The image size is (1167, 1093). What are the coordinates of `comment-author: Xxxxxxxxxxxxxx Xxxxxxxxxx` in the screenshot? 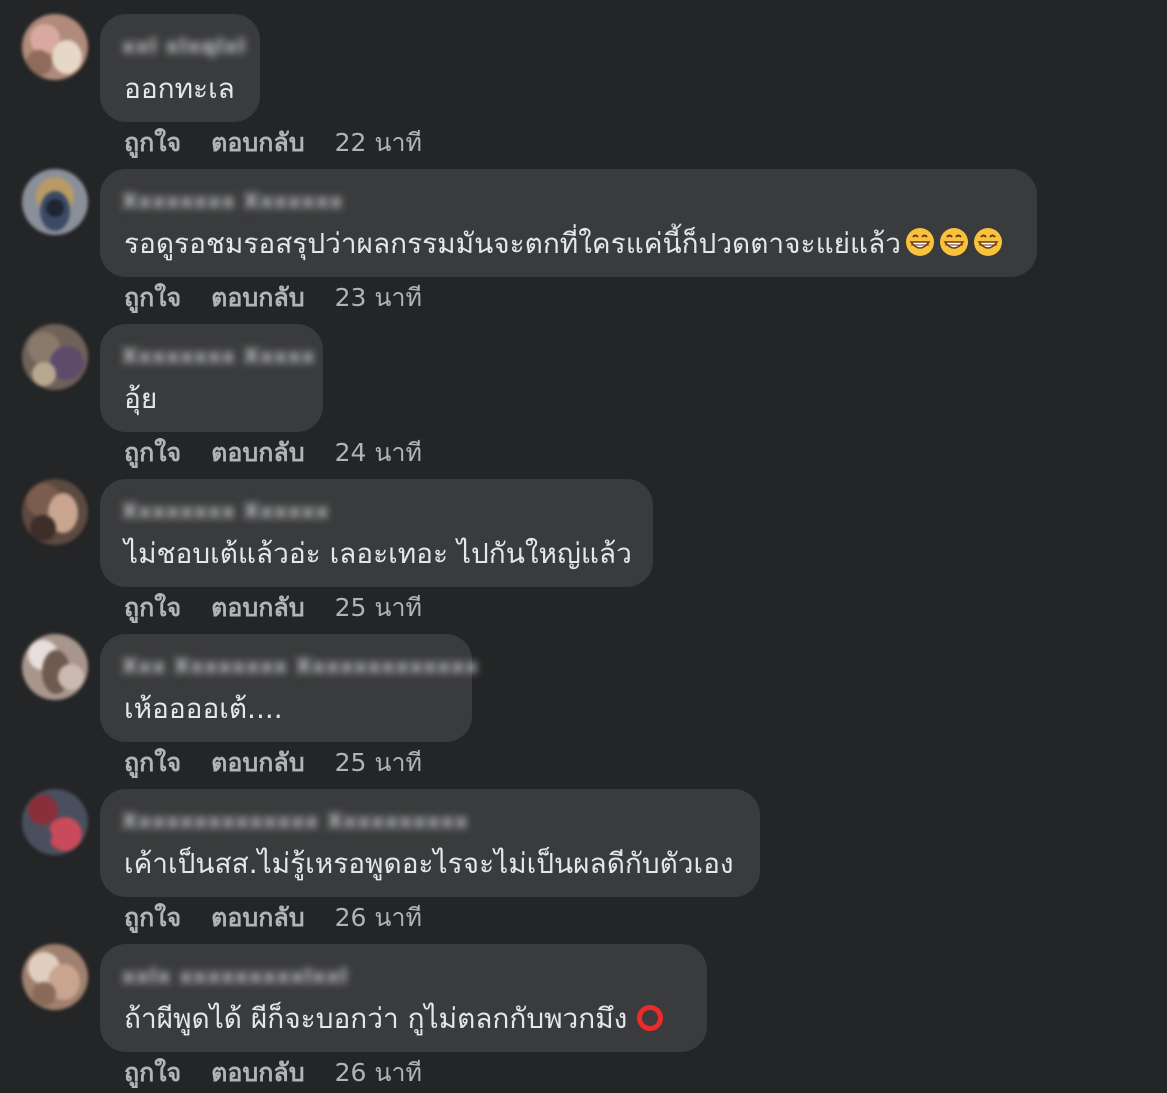 It's located at (295, 821).